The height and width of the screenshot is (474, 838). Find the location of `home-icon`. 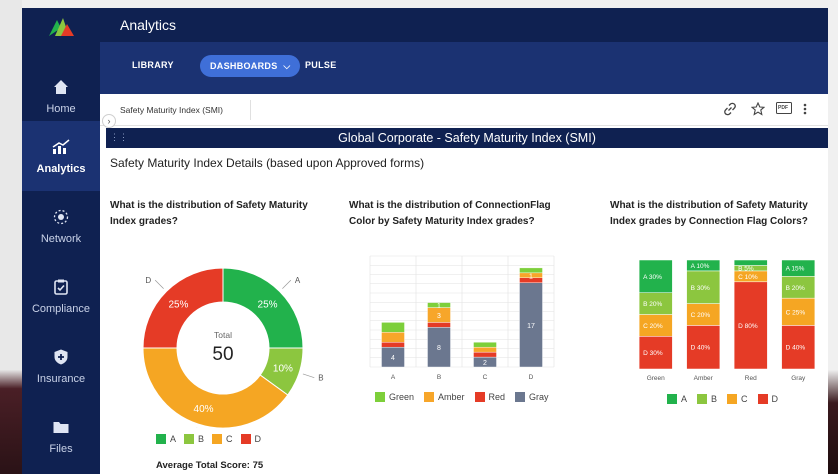

home-icon is located at coordinates (61, 87).